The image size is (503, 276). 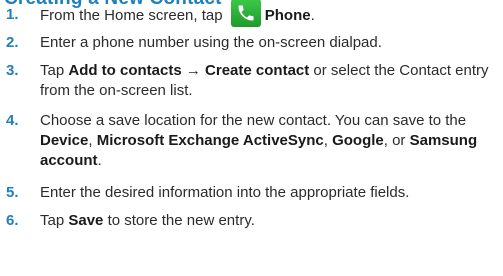 I want to click on step-text-bold: Microsoft Exchange ActiveSync, so click(x=210, y=140).